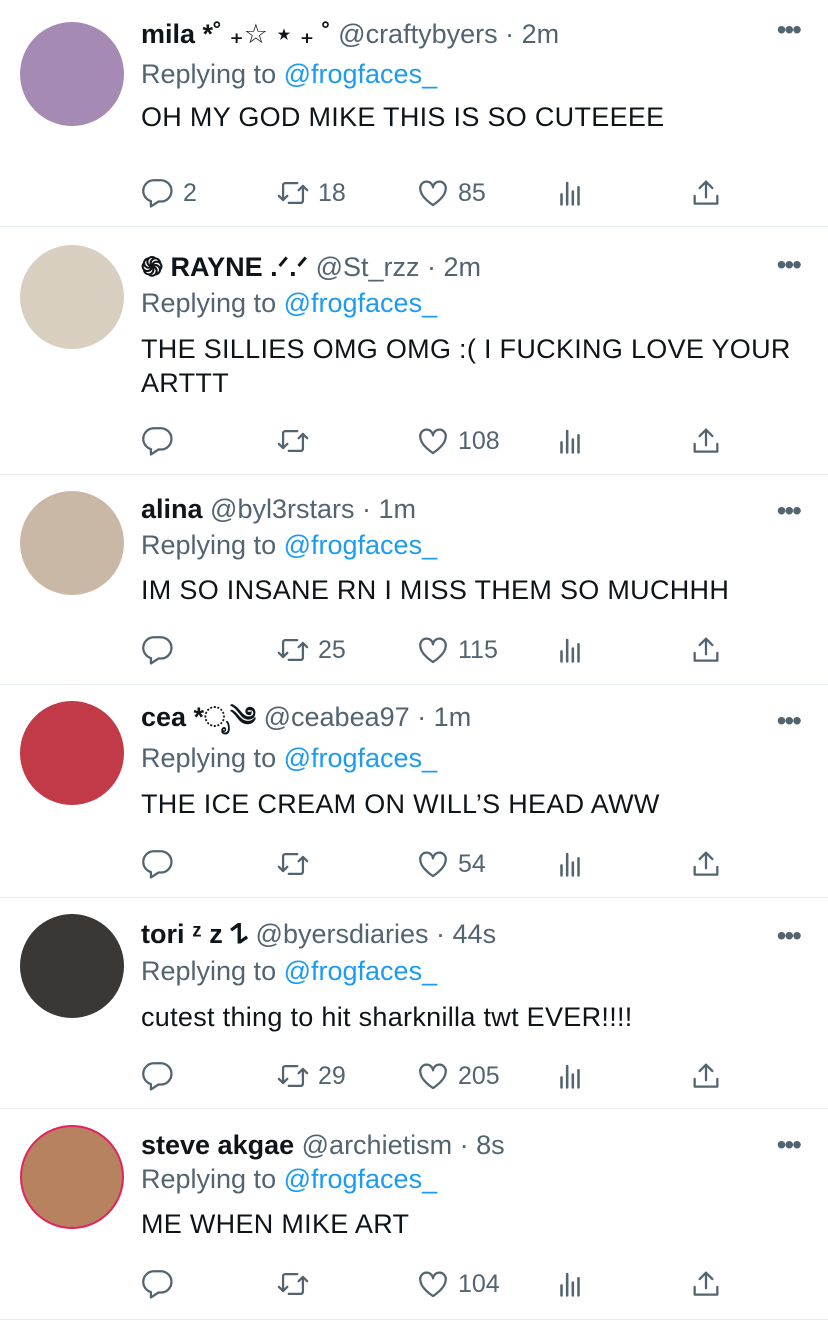 The height and width of the screenshot is (1323, 828). Describe the element at coordinates (282, 509) in the screenshot. I see `user-handle: @byl3rstars` at that location.